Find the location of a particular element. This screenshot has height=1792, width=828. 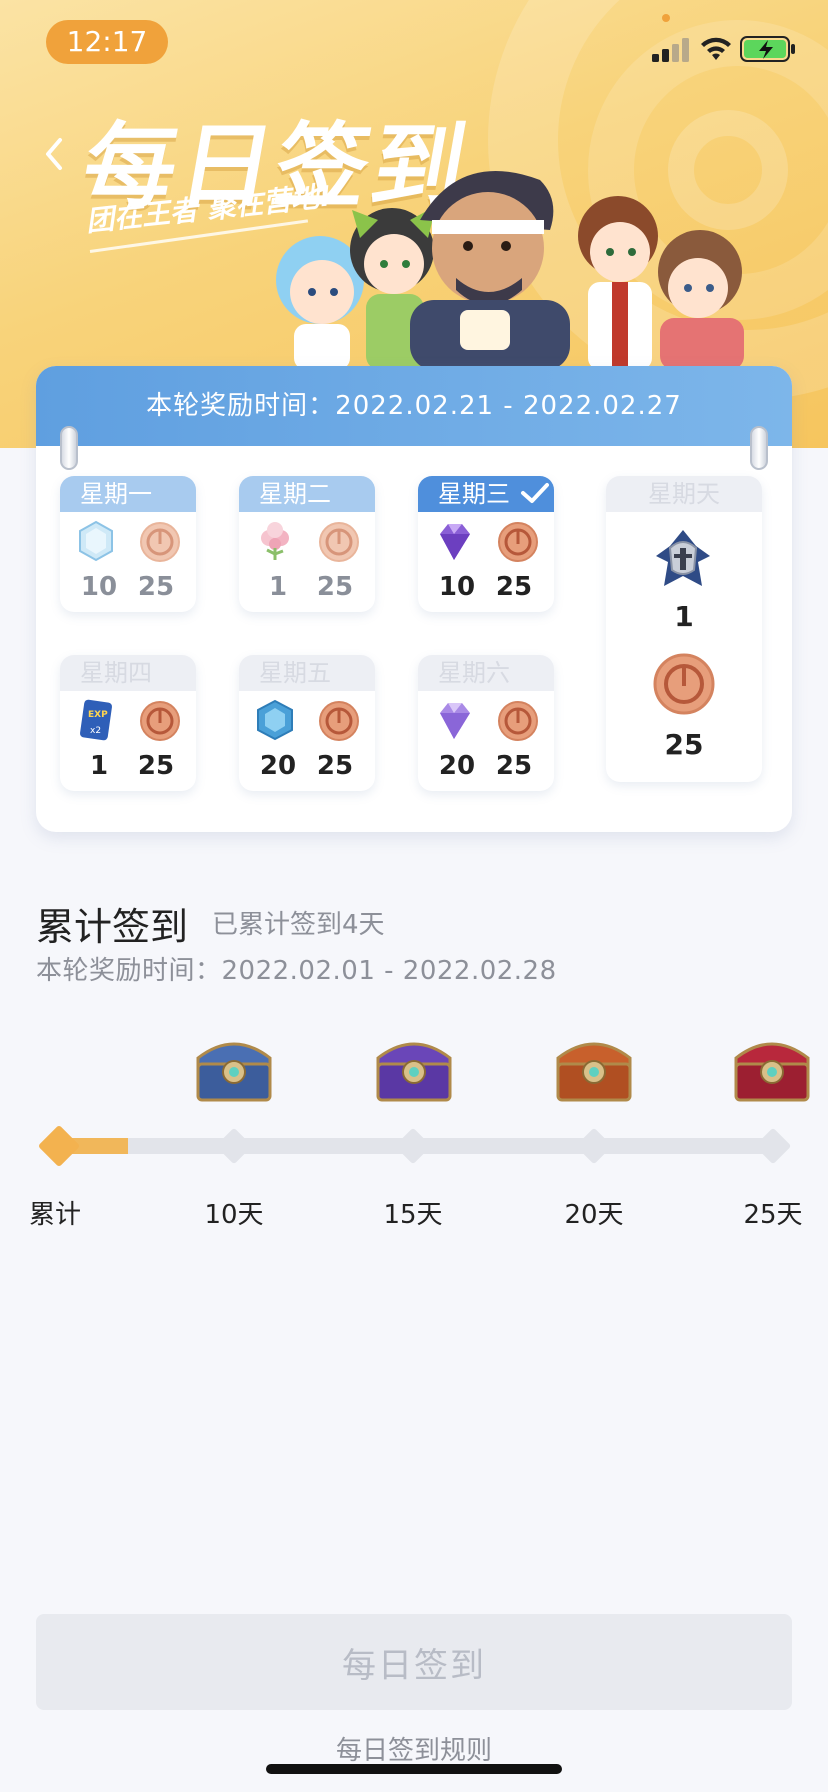

day-label: 星期五 is located at coordinates (307, 673).